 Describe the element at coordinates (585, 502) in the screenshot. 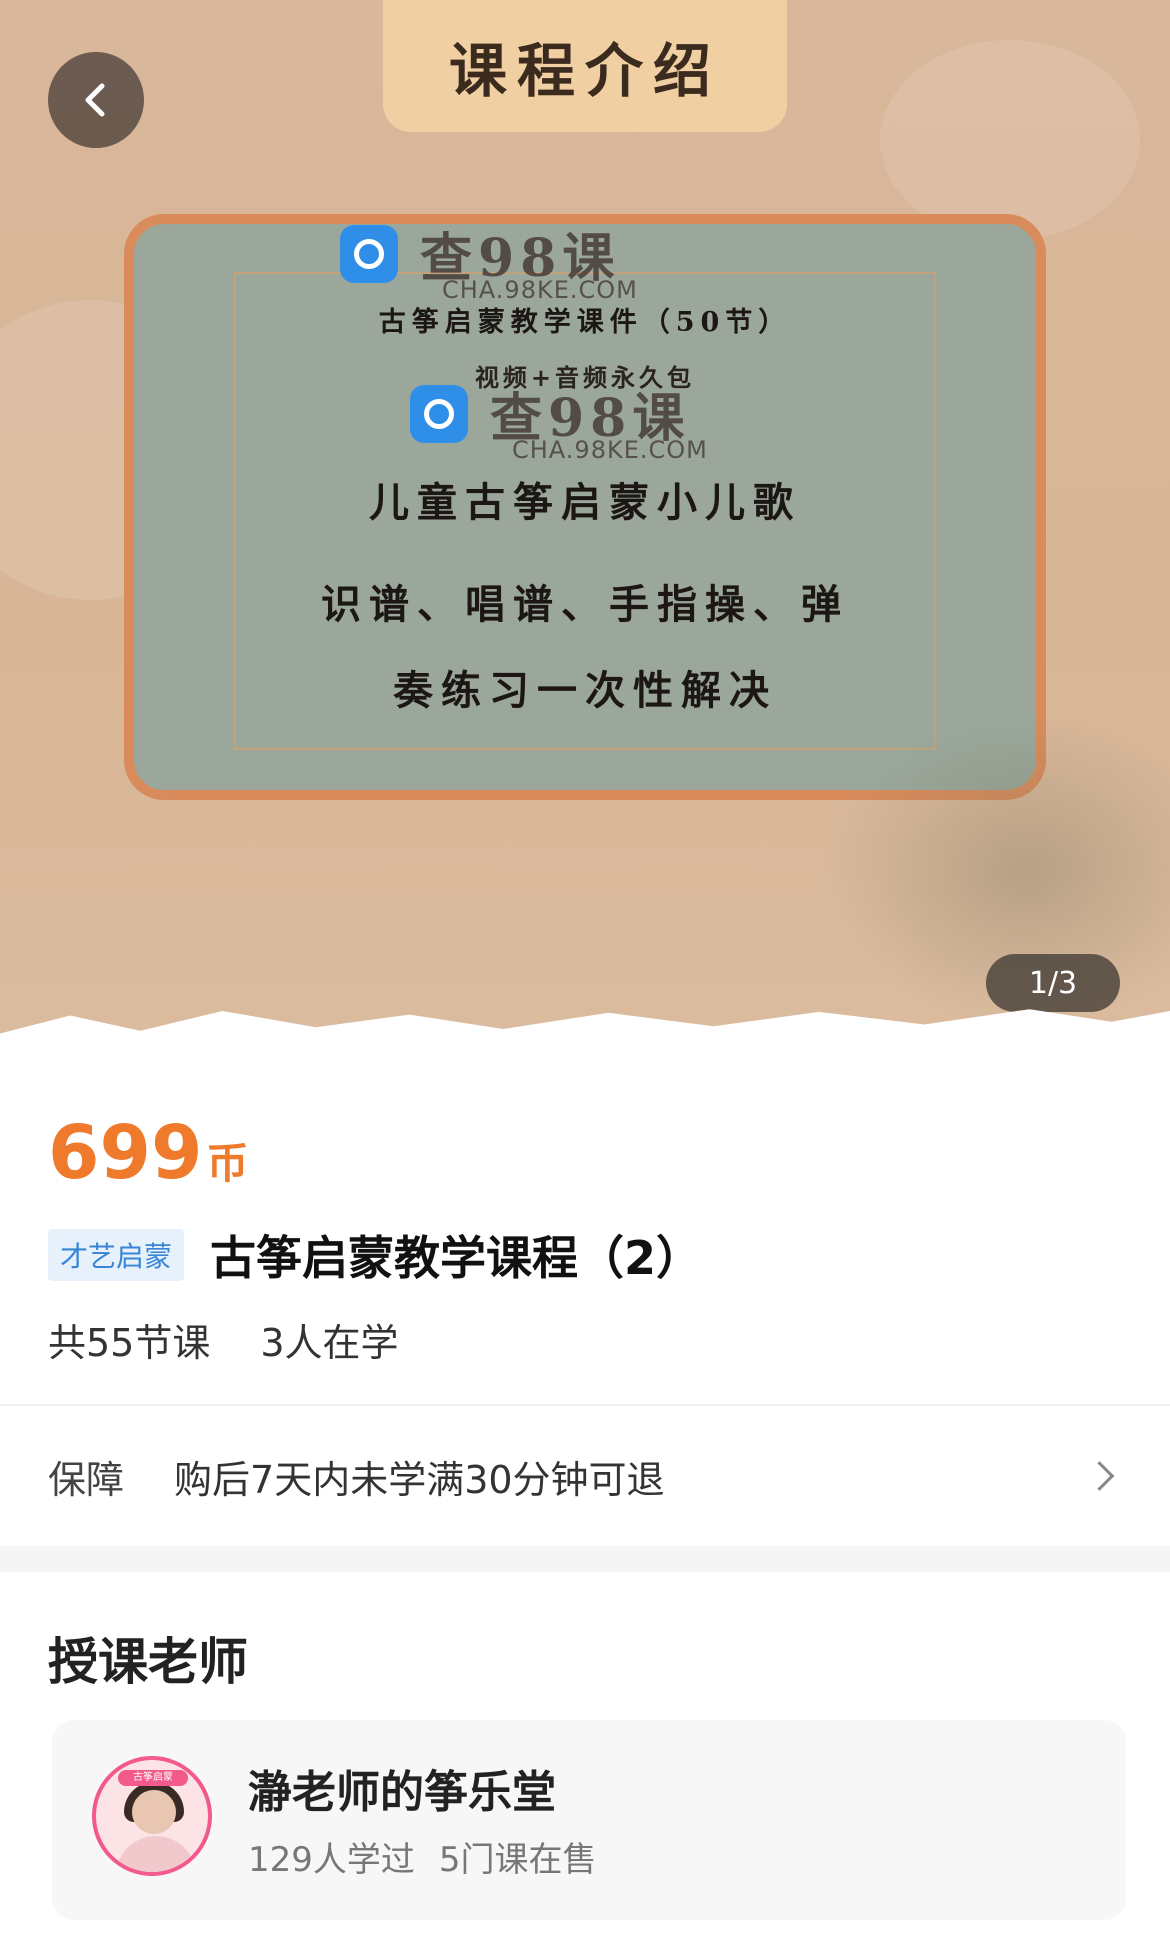

I see `banner-line-3: 儿童古筝启蒙小儿歌` at that location.